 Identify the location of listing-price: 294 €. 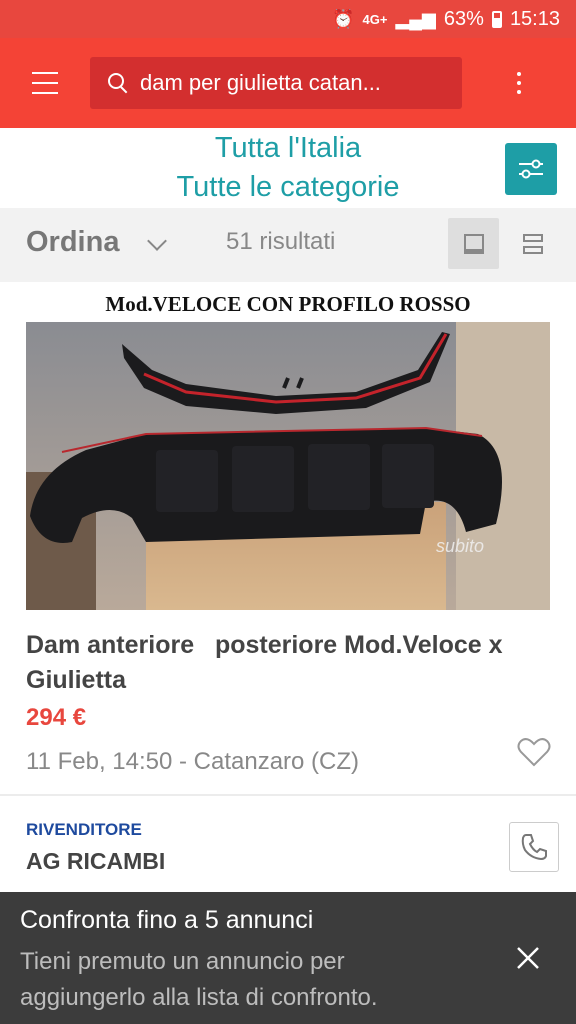
(56, 717).